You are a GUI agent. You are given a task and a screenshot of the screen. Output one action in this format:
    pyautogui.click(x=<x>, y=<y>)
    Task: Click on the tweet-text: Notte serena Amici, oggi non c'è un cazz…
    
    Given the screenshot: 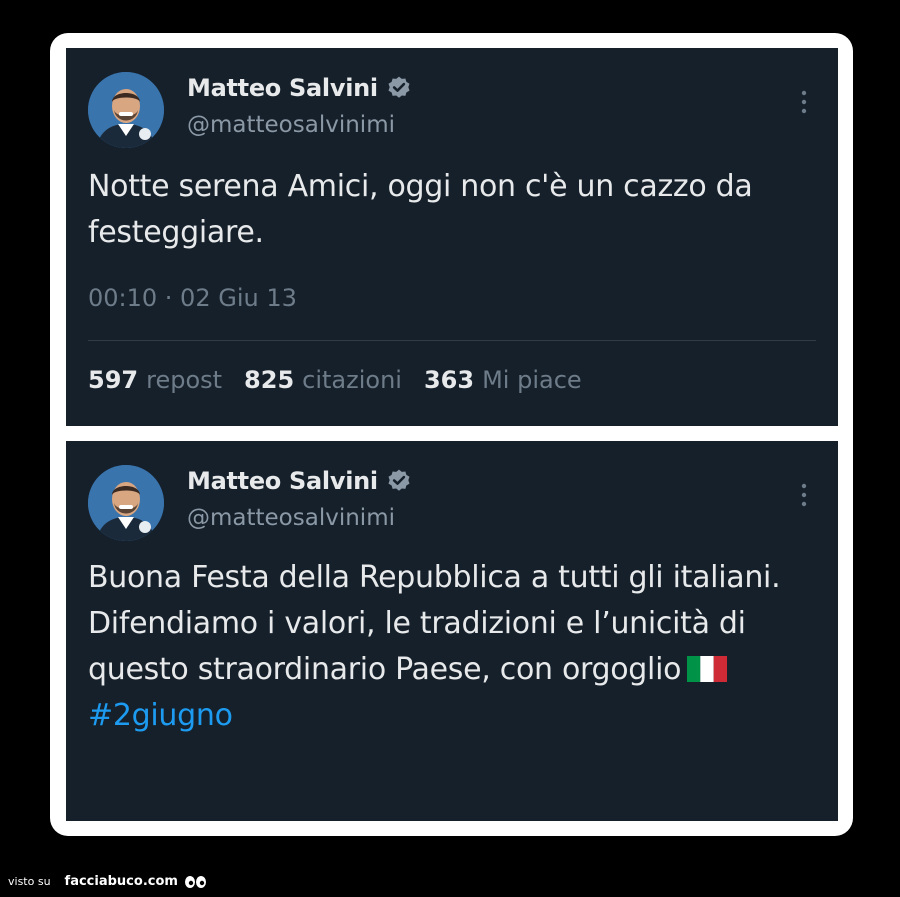 What is the action you would take?
    pyautogui.click(x=420, y=209)
    